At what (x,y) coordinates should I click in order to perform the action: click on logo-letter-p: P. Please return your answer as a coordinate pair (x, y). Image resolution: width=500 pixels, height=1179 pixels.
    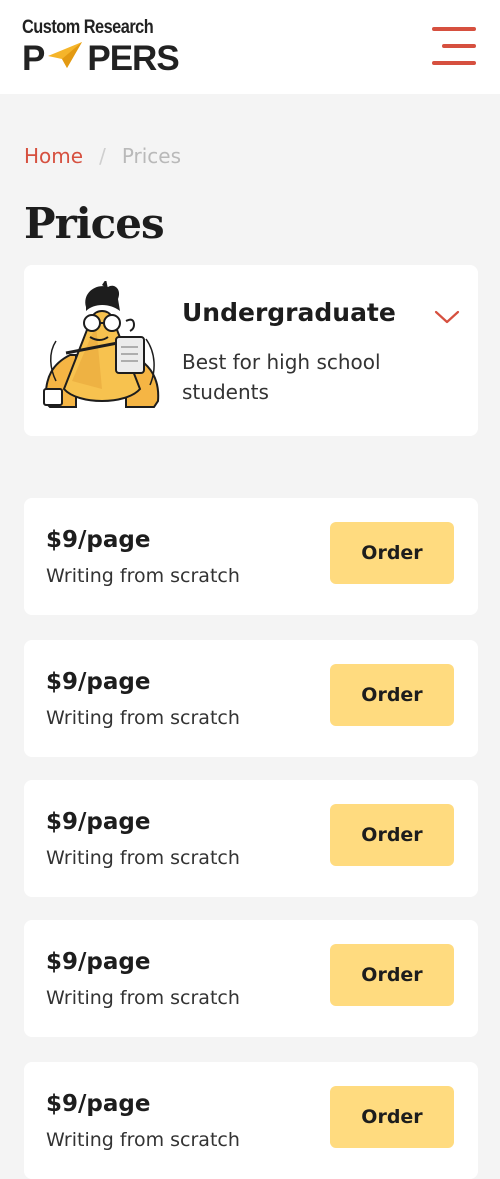
    Looking at the image, I should click on (33, 58).